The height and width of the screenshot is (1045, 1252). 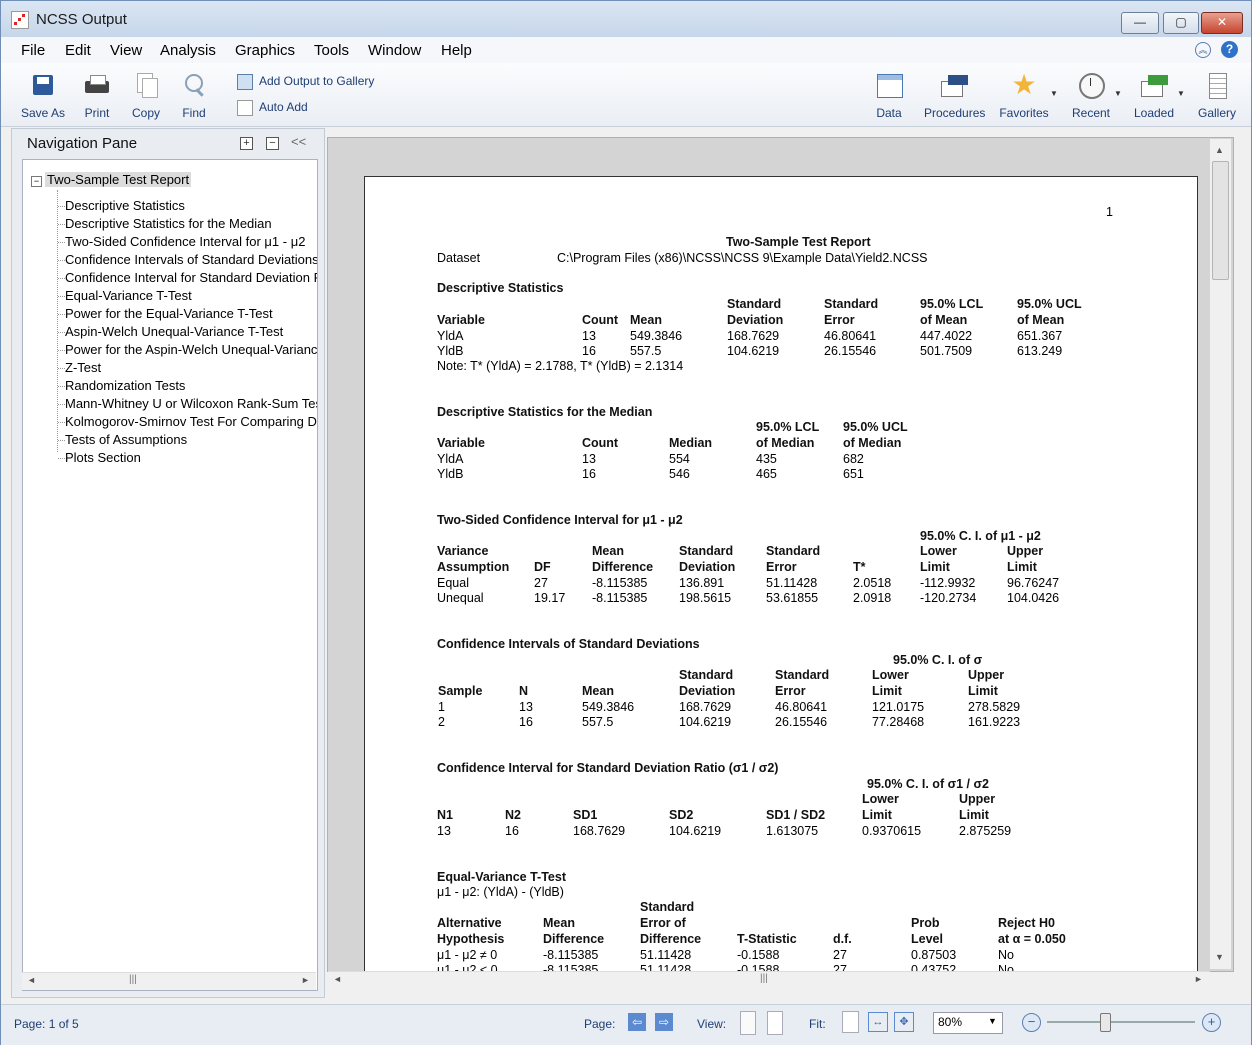 I want to click on tree-item: Z-Test, so click(x=83, y=367).